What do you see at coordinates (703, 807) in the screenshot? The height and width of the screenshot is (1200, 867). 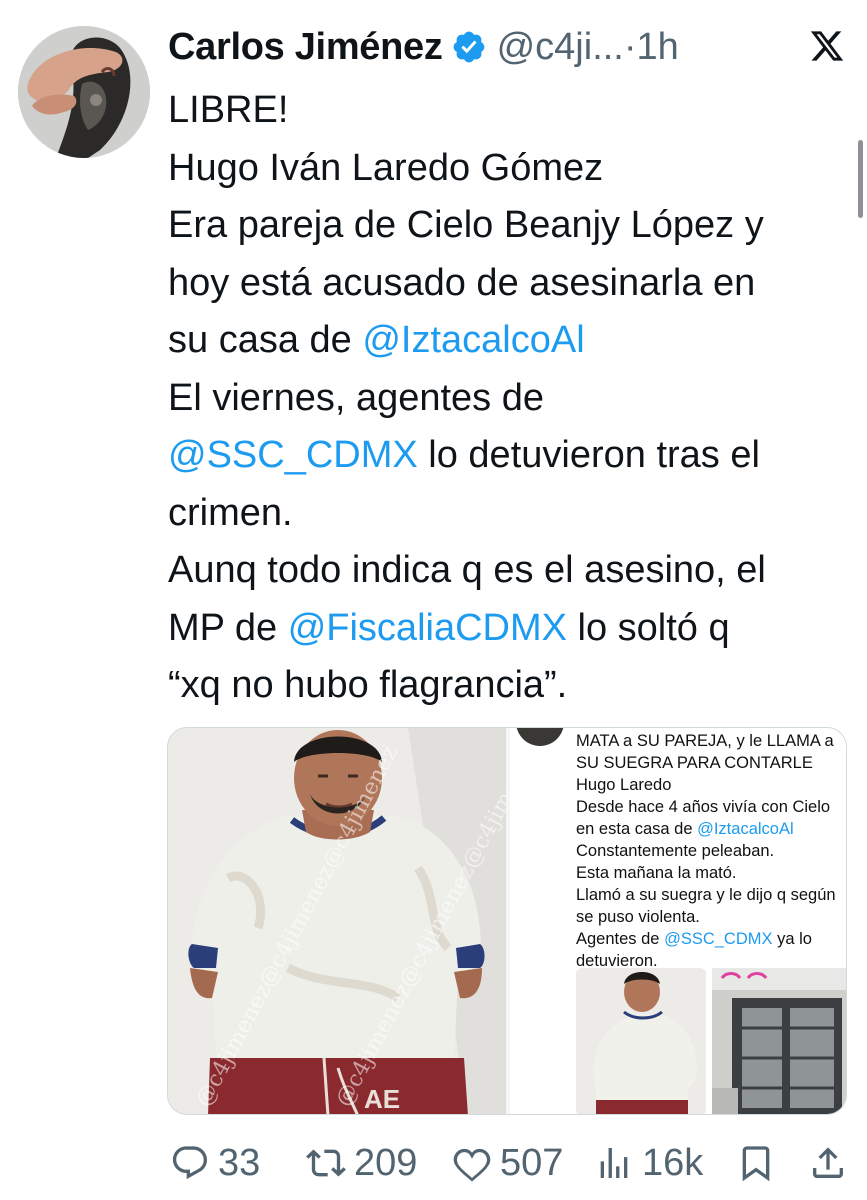 I see `text-segment: Desde hace 4 años vivía con Cielo` at bounding box center [703, 807].